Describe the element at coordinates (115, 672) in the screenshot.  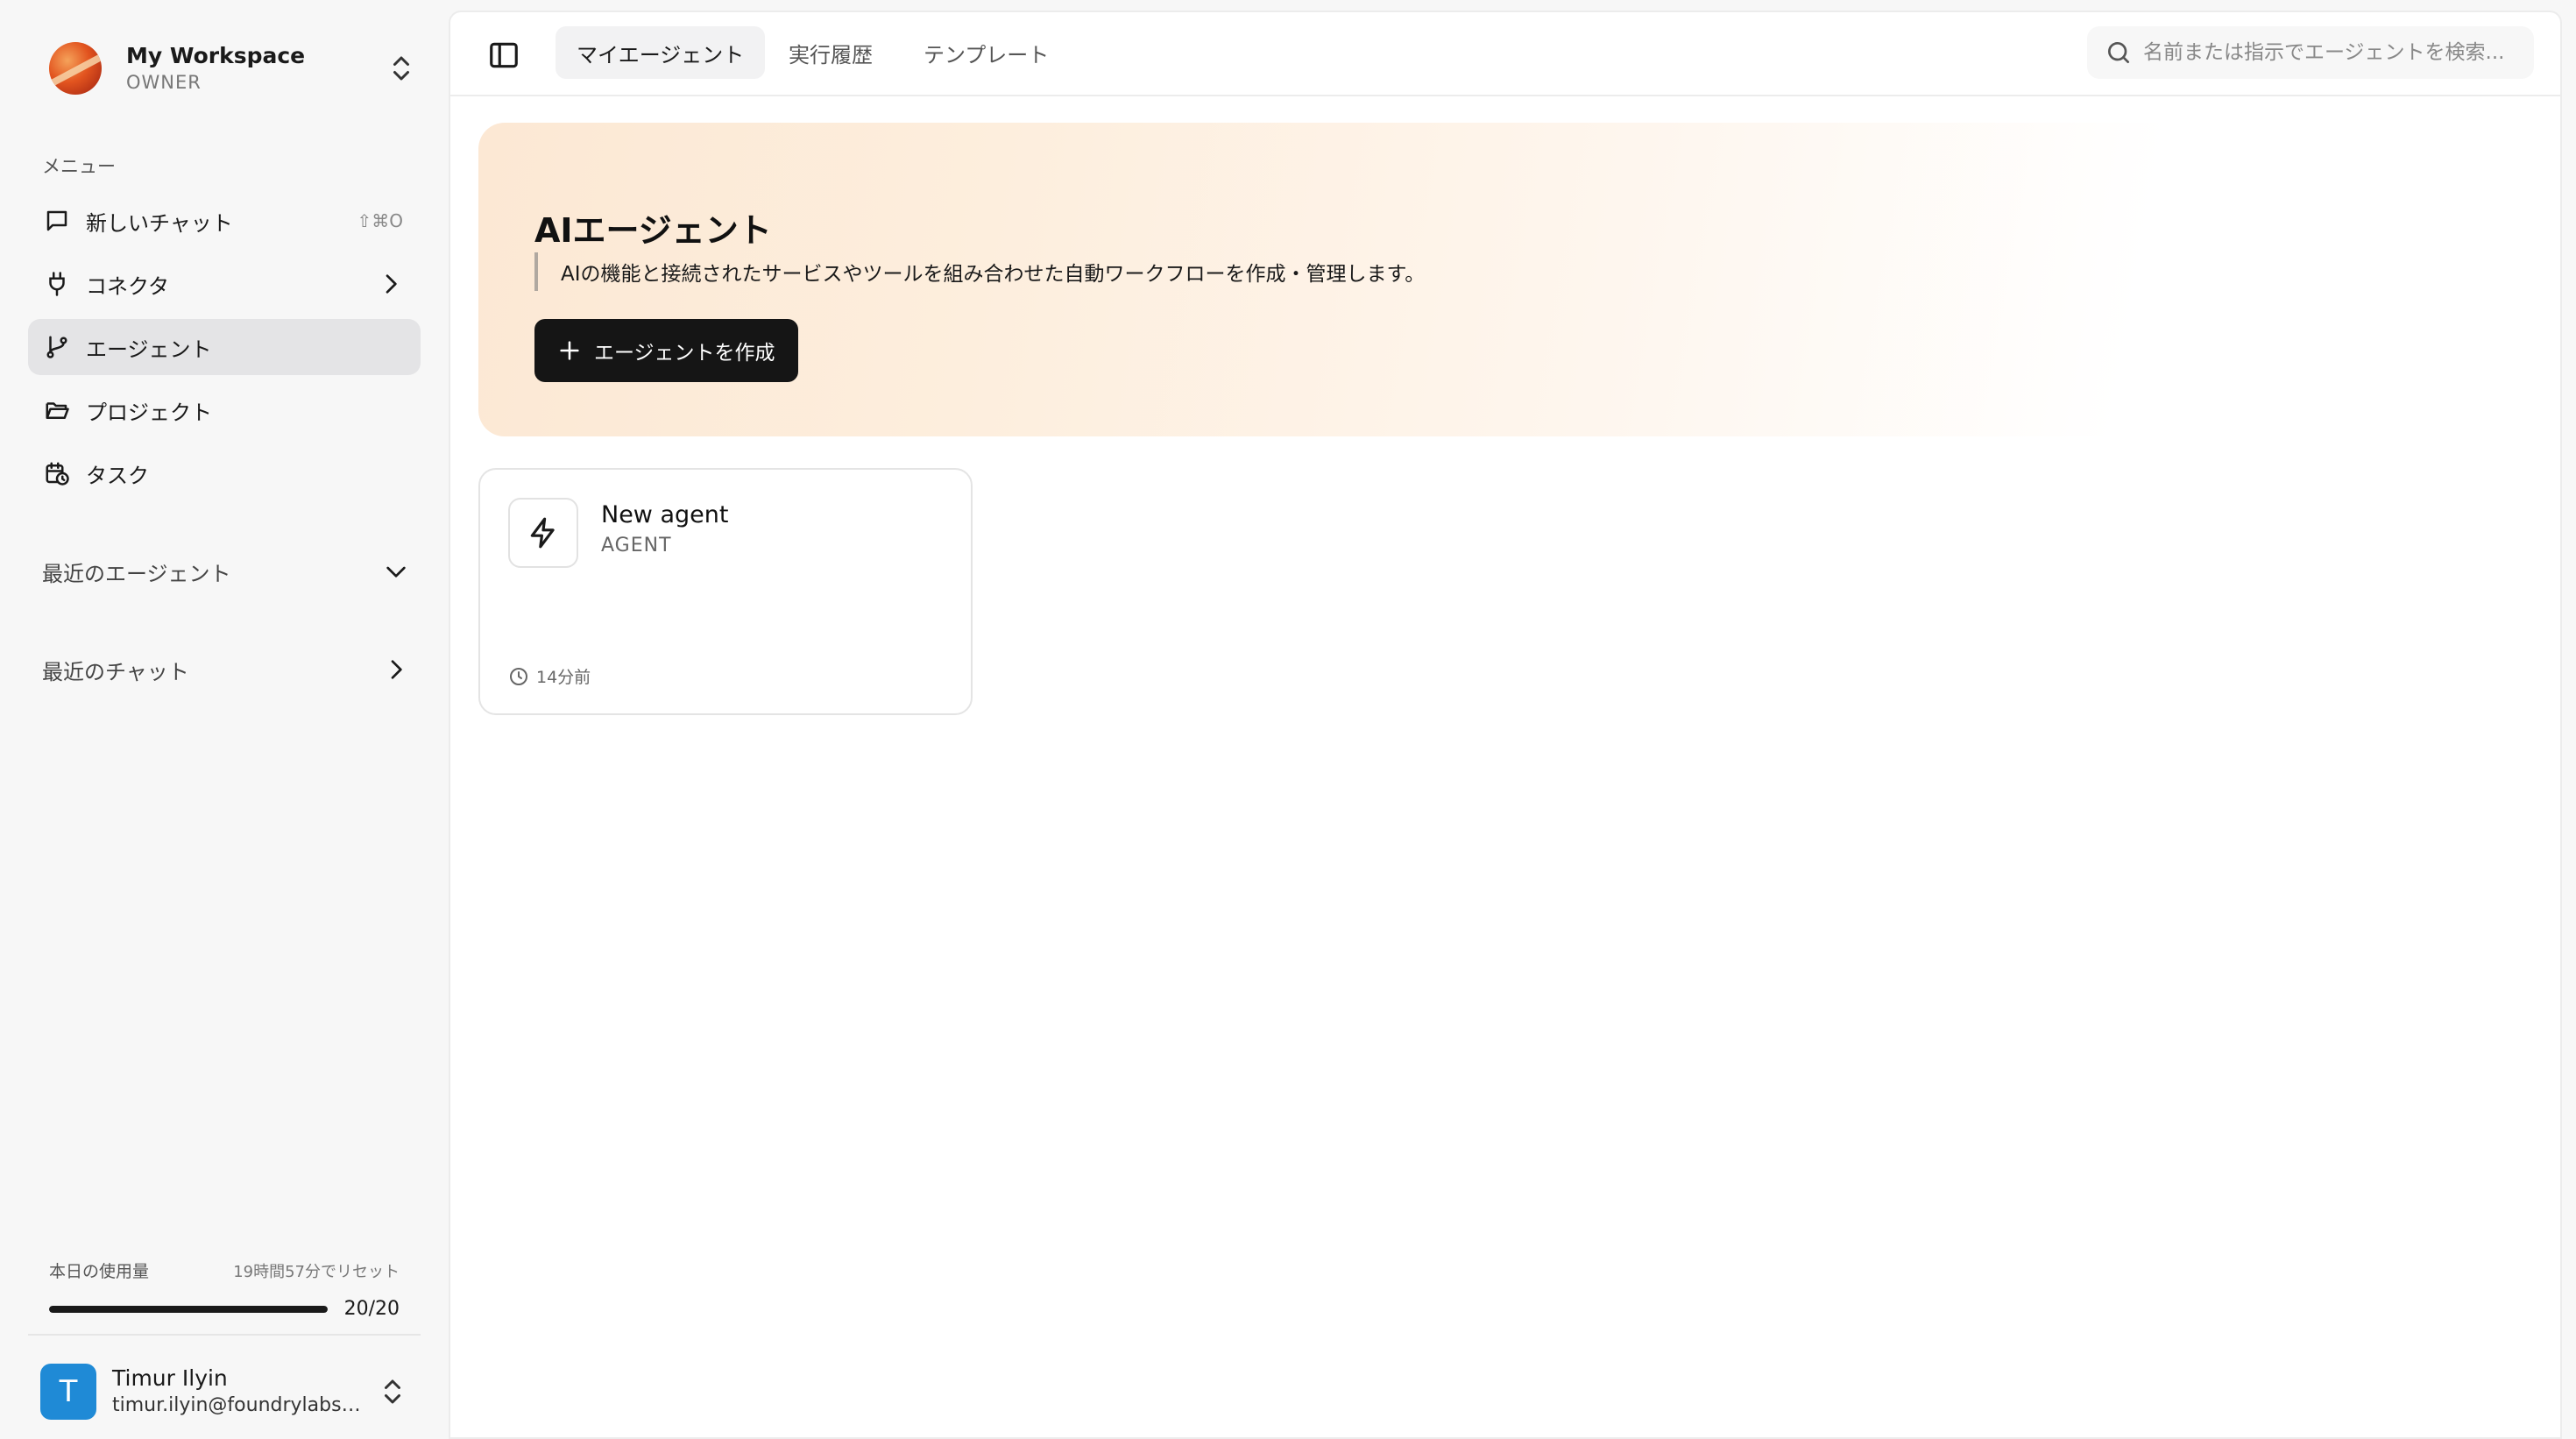
I see `recent-chats-label: 最近のチャット` at that location.